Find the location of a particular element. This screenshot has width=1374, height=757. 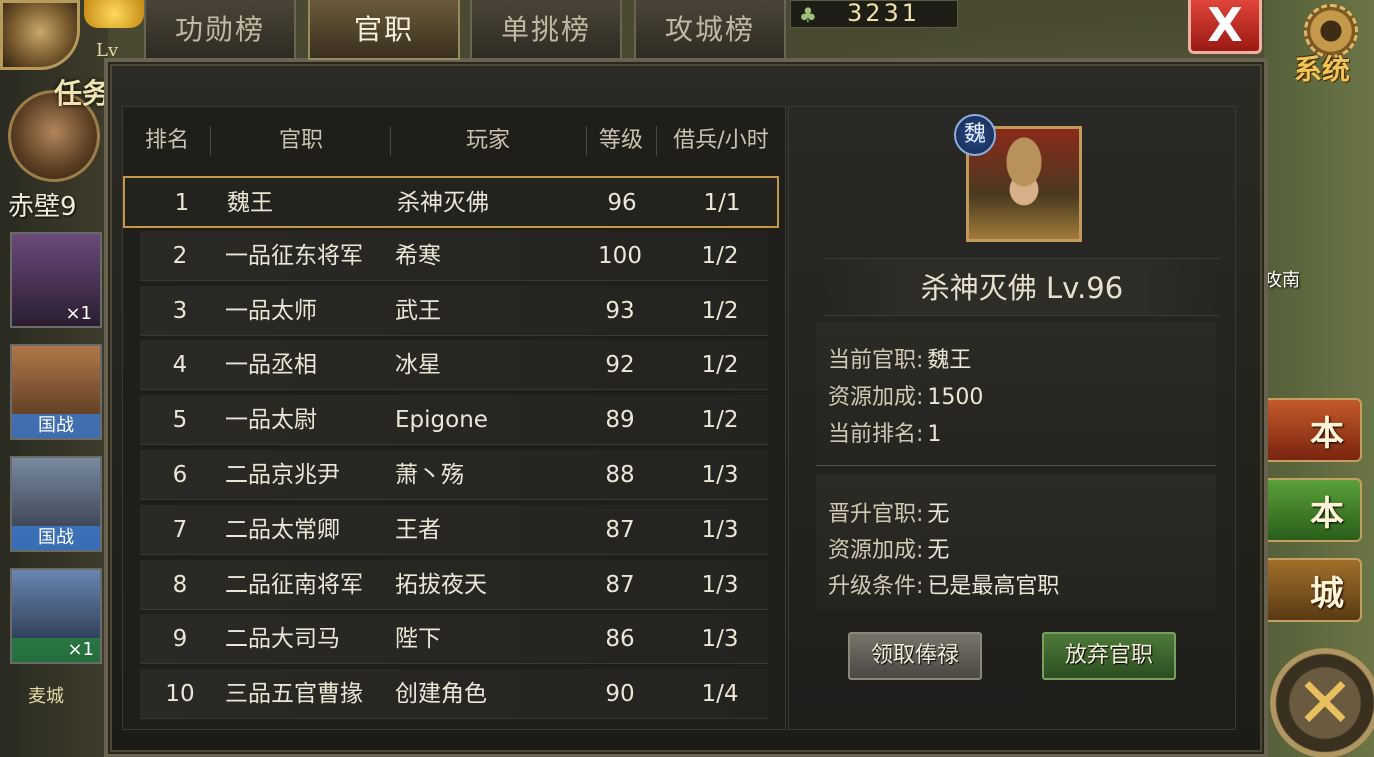

title-cell: 二品征南将军 is located at coordinates (294, 584).